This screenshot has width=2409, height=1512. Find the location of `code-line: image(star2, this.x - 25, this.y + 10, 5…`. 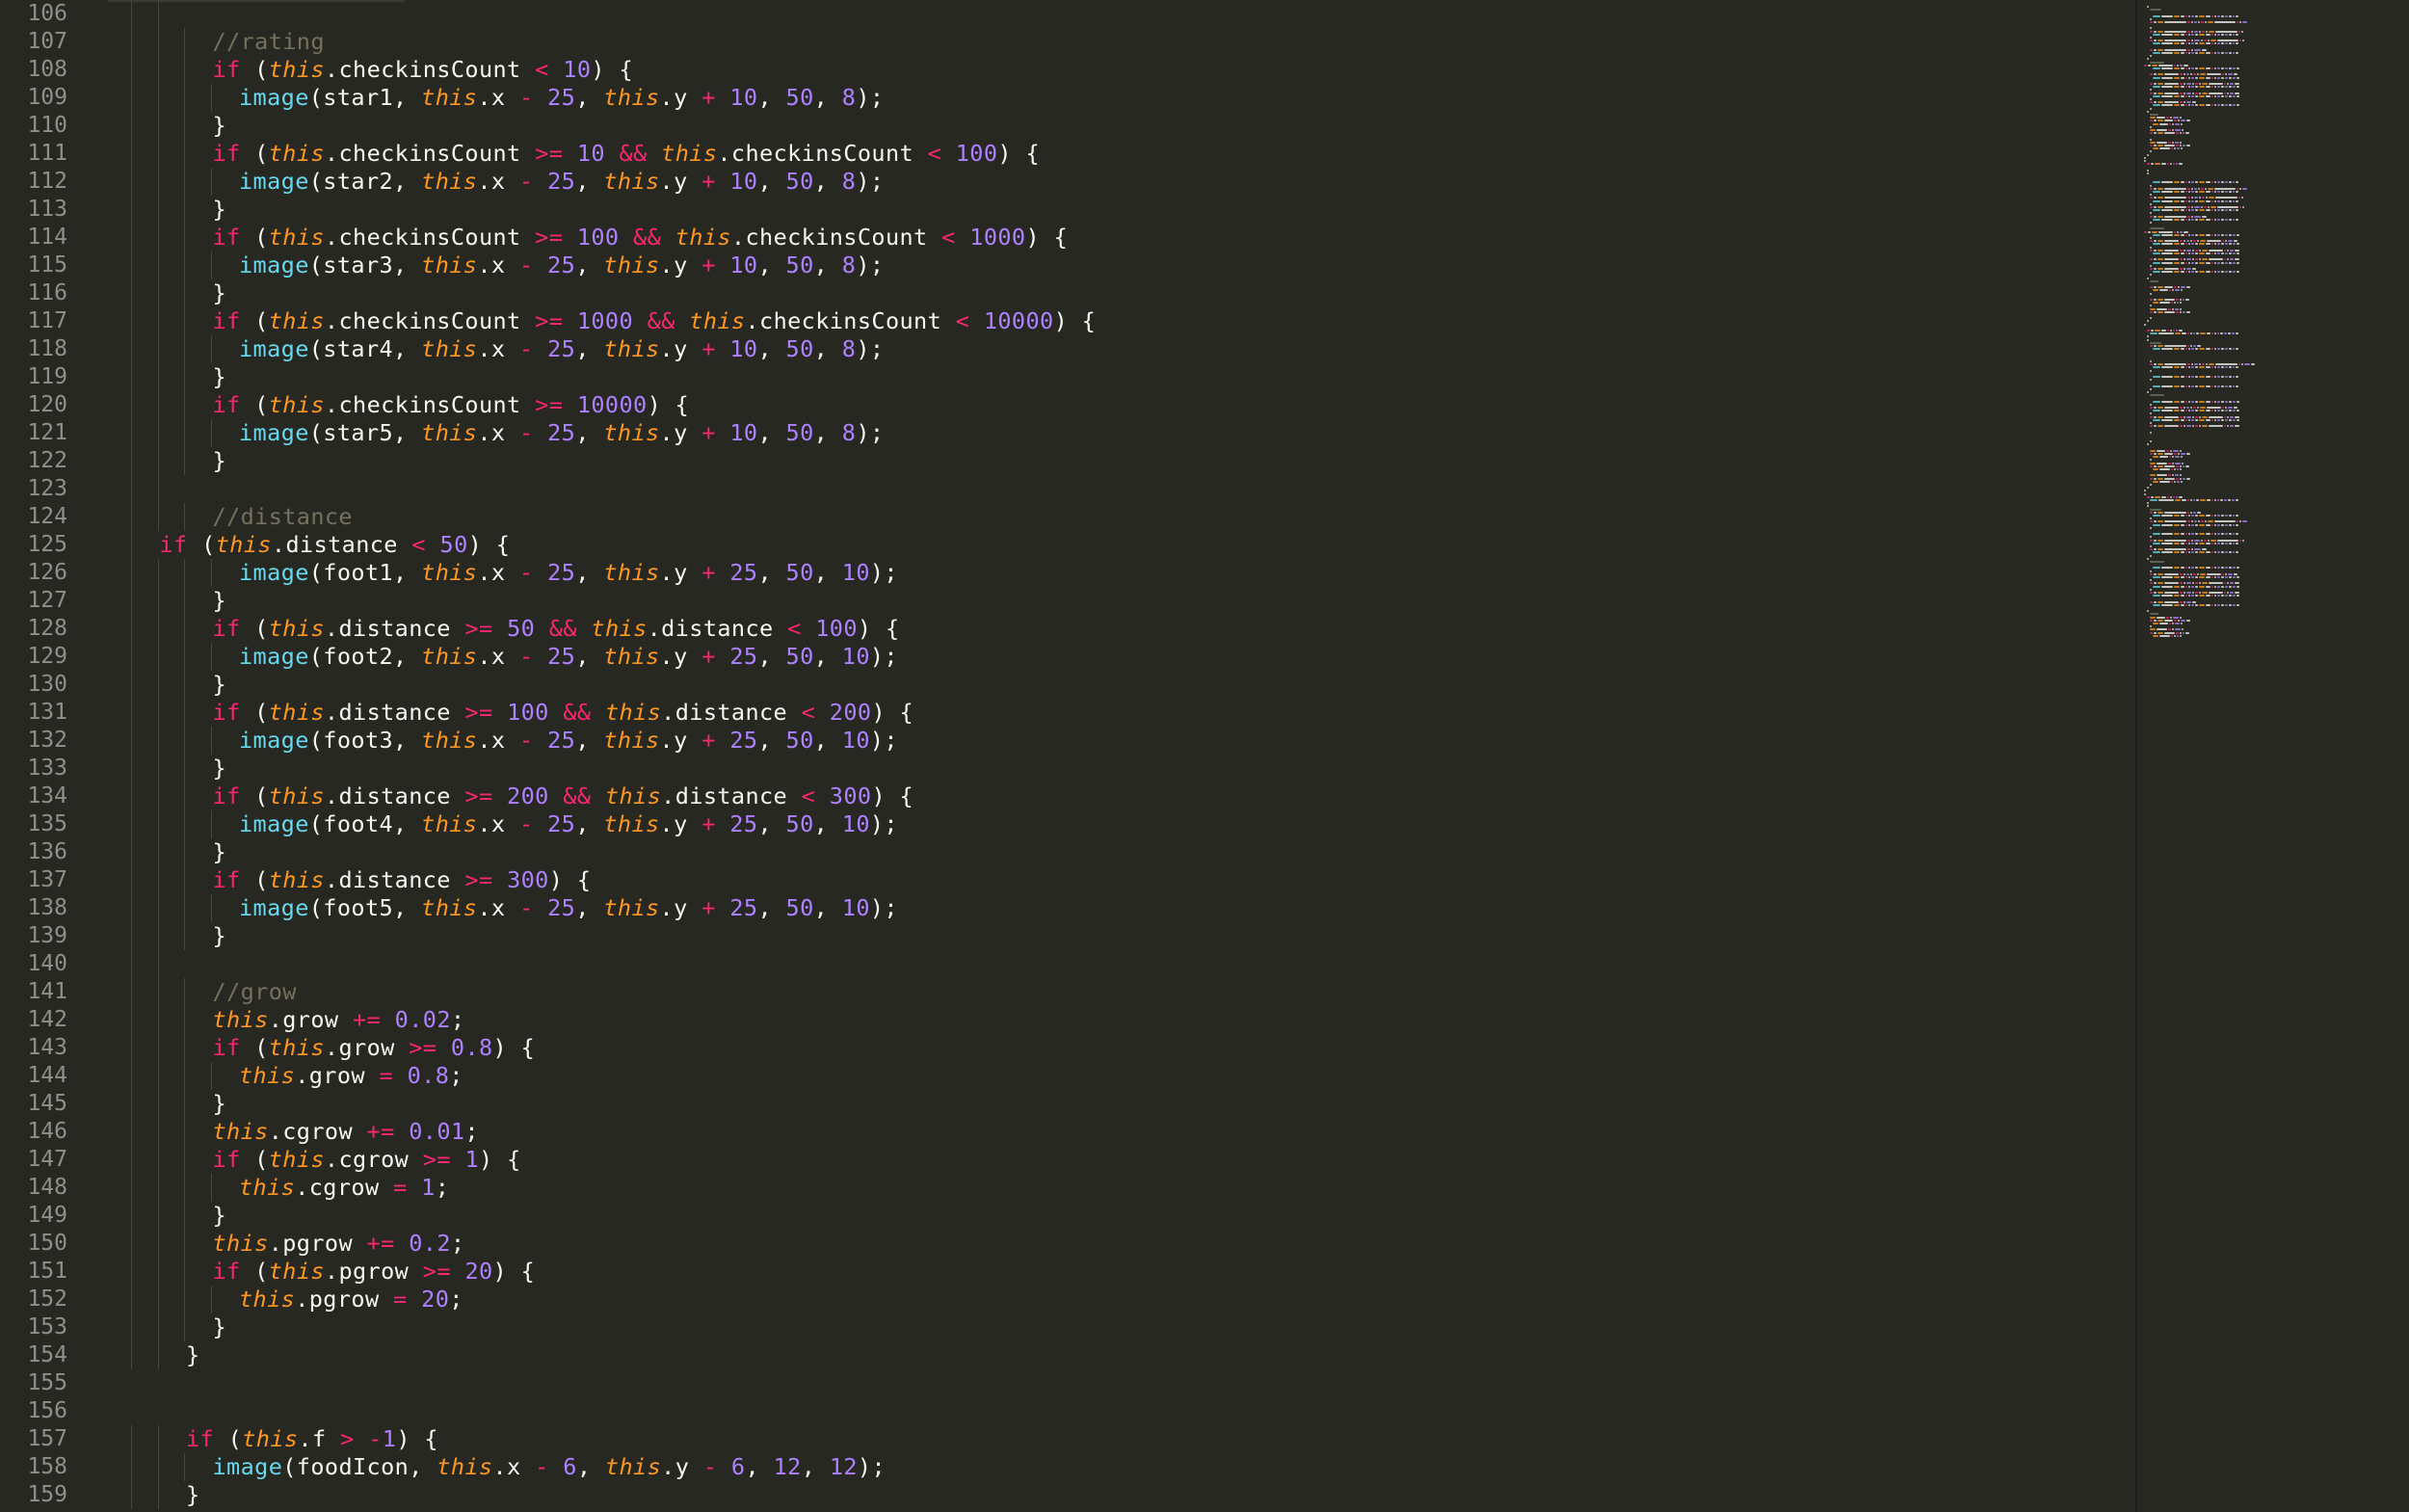

code-line: image(star2, this.x - 25, this.y + 10, 5… is located at coordinates (1119, 182).